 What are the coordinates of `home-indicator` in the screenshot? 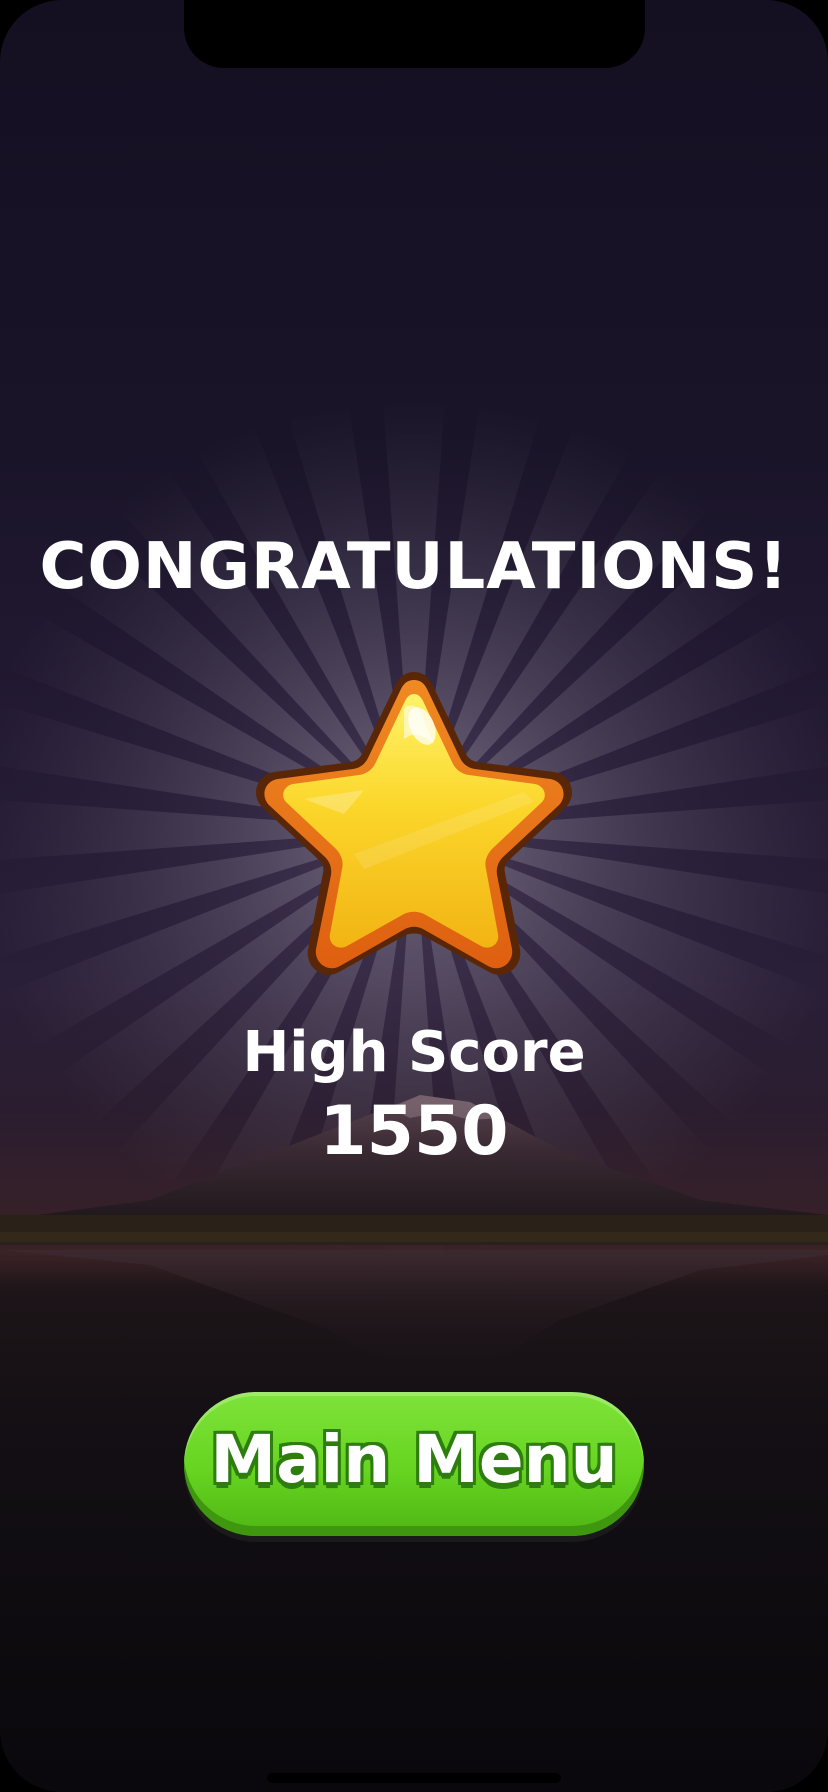 It's located at (414, 1778).